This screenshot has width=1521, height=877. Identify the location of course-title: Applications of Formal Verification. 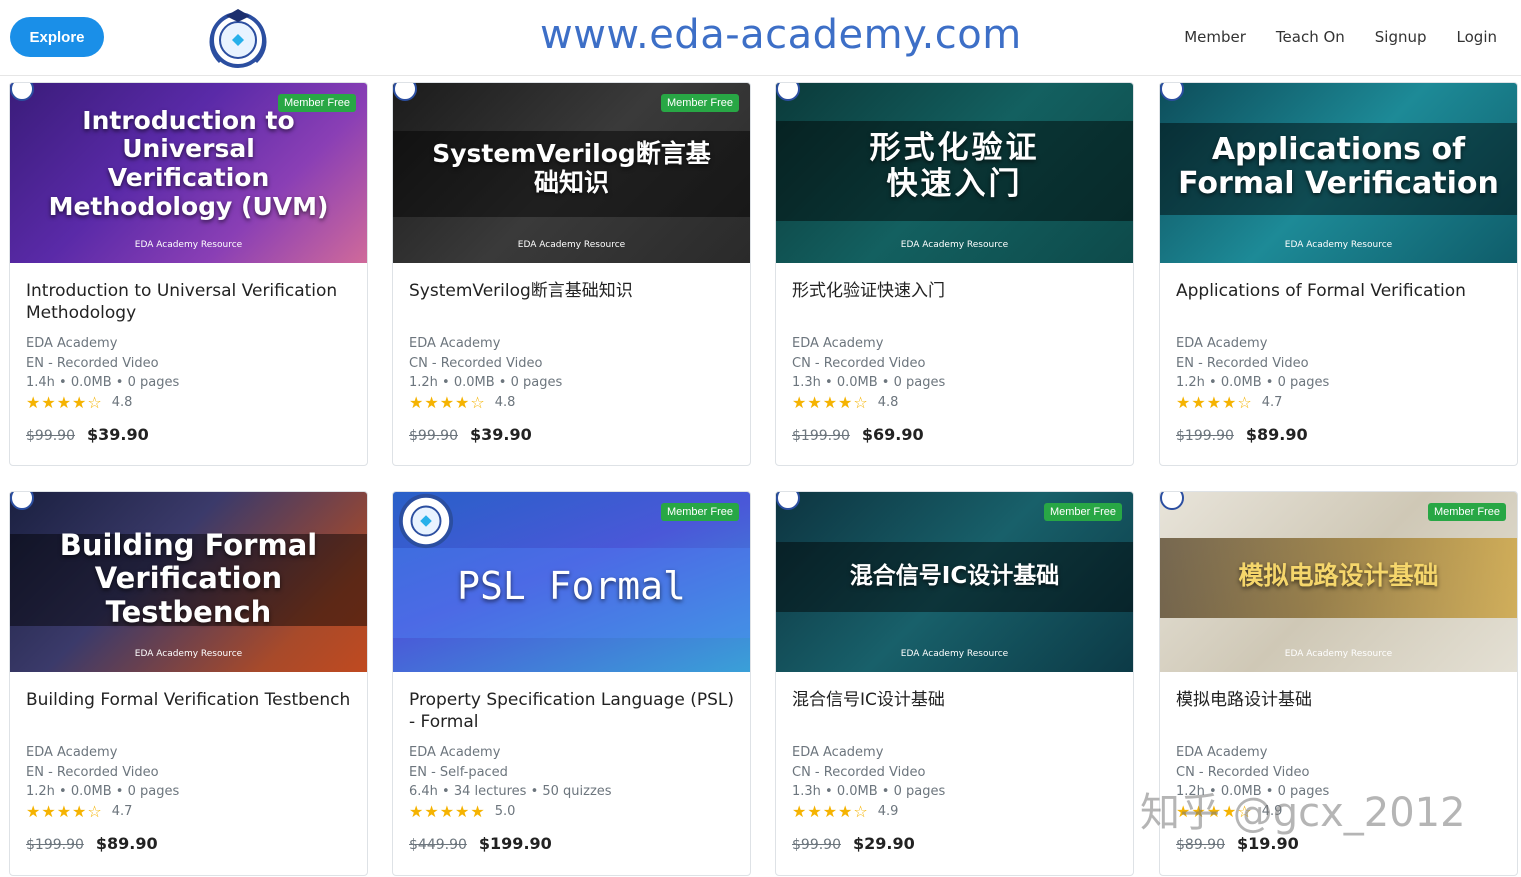
(1338, 307).